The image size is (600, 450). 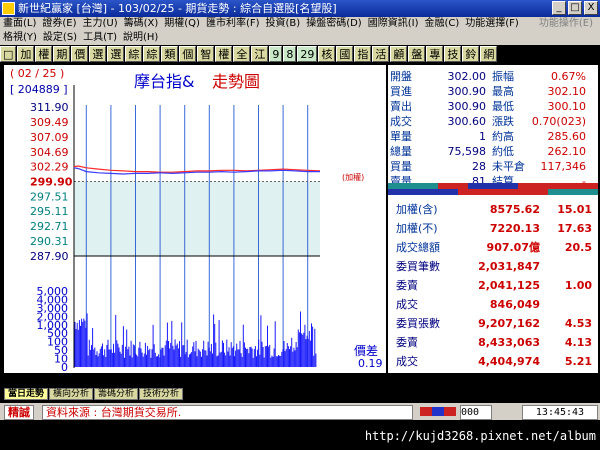 I want to click on connection-meter, so click(x=438, y=411).